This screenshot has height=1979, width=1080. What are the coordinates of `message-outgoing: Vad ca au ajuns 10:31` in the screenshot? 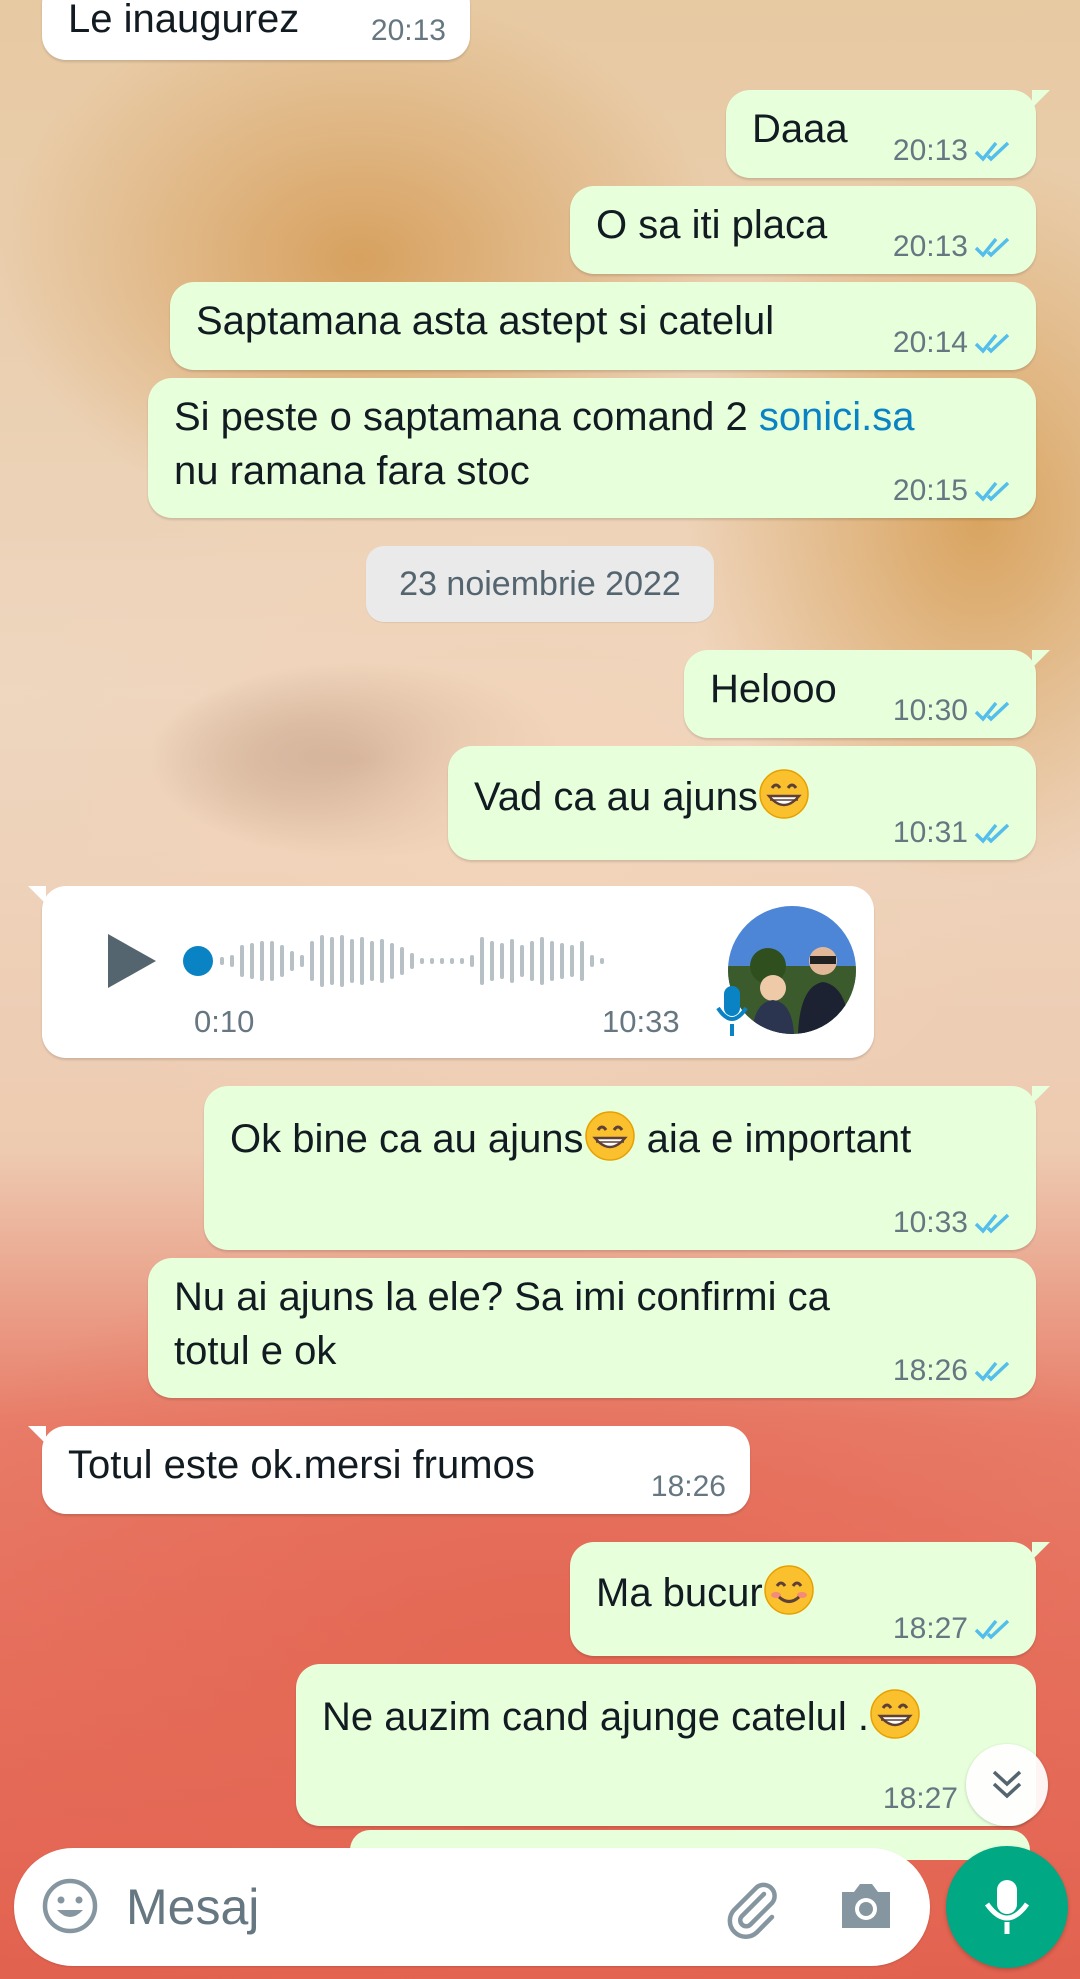 It's located at (742, 803).